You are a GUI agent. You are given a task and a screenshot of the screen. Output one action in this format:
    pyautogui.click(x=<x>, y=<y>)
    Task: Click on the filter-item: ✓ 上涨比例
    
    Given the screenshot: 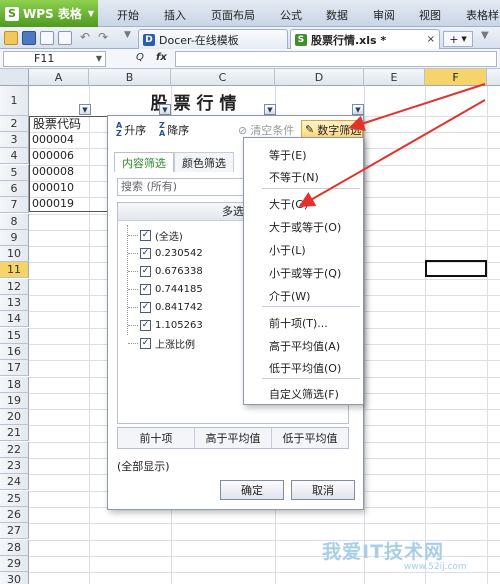 What is the action you would take?
    pyautogui.click(x=161, y=343)
    